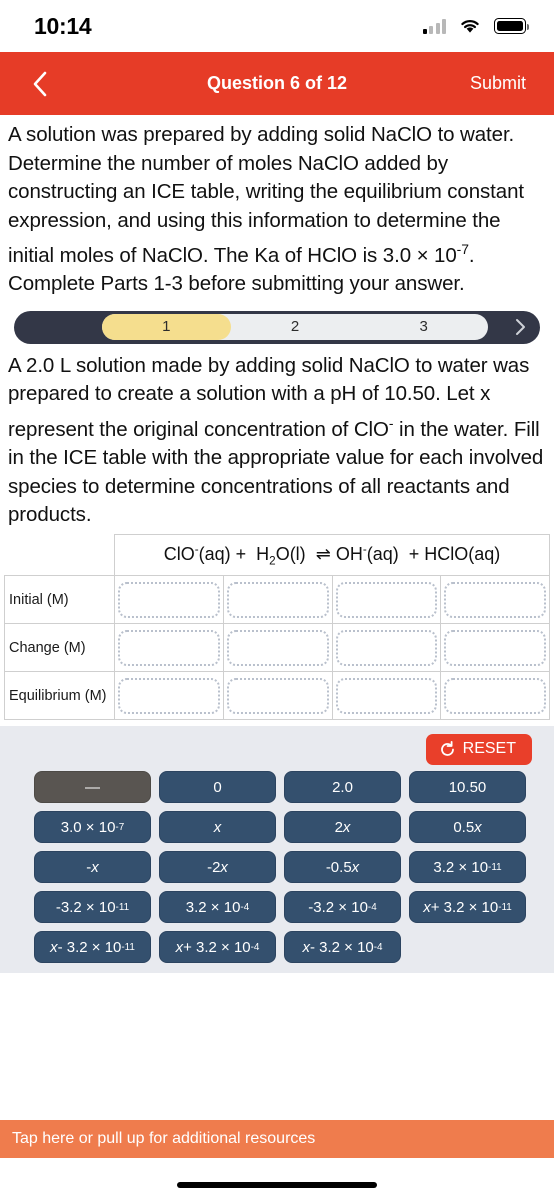 This screenshot has width=554, height=1200. I want to click on dropzone-equilibrium-h2o, so click(277, 696).